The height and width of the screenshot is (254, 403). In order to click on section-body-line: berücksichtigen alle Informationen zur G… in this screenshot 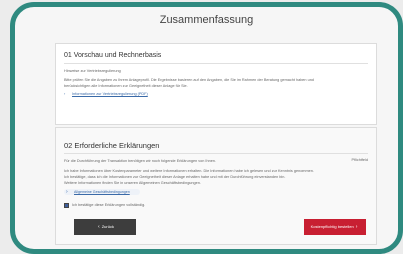, I will do `click(126, 86)`.